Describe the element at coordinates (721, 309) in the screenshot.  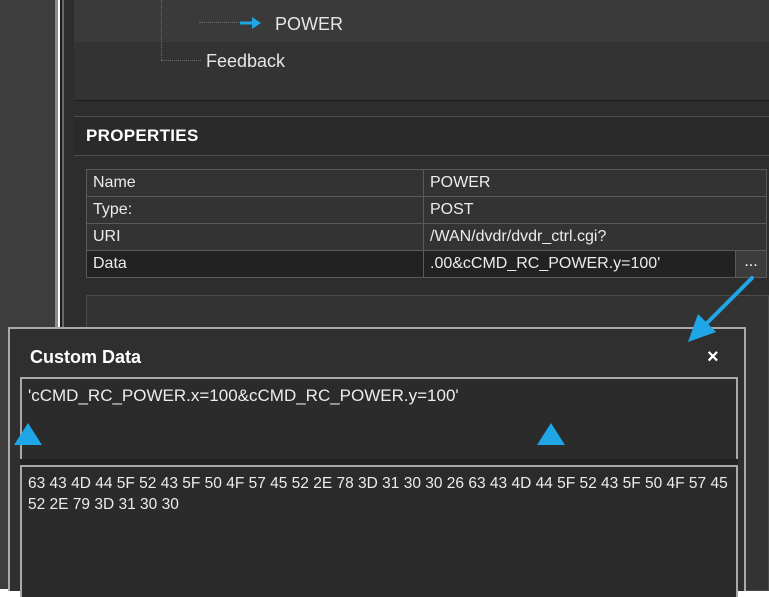
I see `arrow-pointer-icon` at that location.